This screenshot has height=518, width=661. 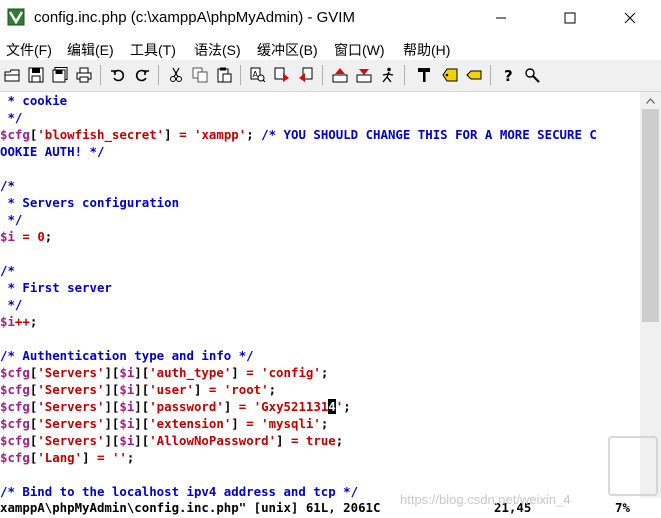 What do you see at coordinates (138, 389) in the screenshot?
I see `code-line: $cfg['Servers'][$i]['user'] = 'root';` at bounding box center [138, 389].